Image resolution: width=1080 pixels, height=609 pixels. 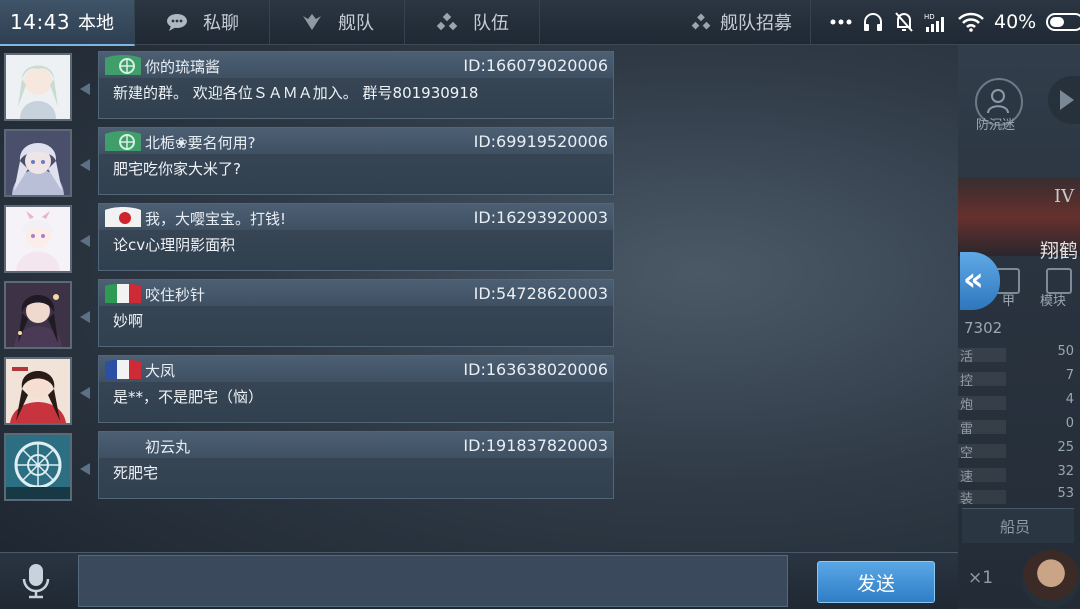 I want to click on stat-row: 炮4, so click(x=1016, y=402).